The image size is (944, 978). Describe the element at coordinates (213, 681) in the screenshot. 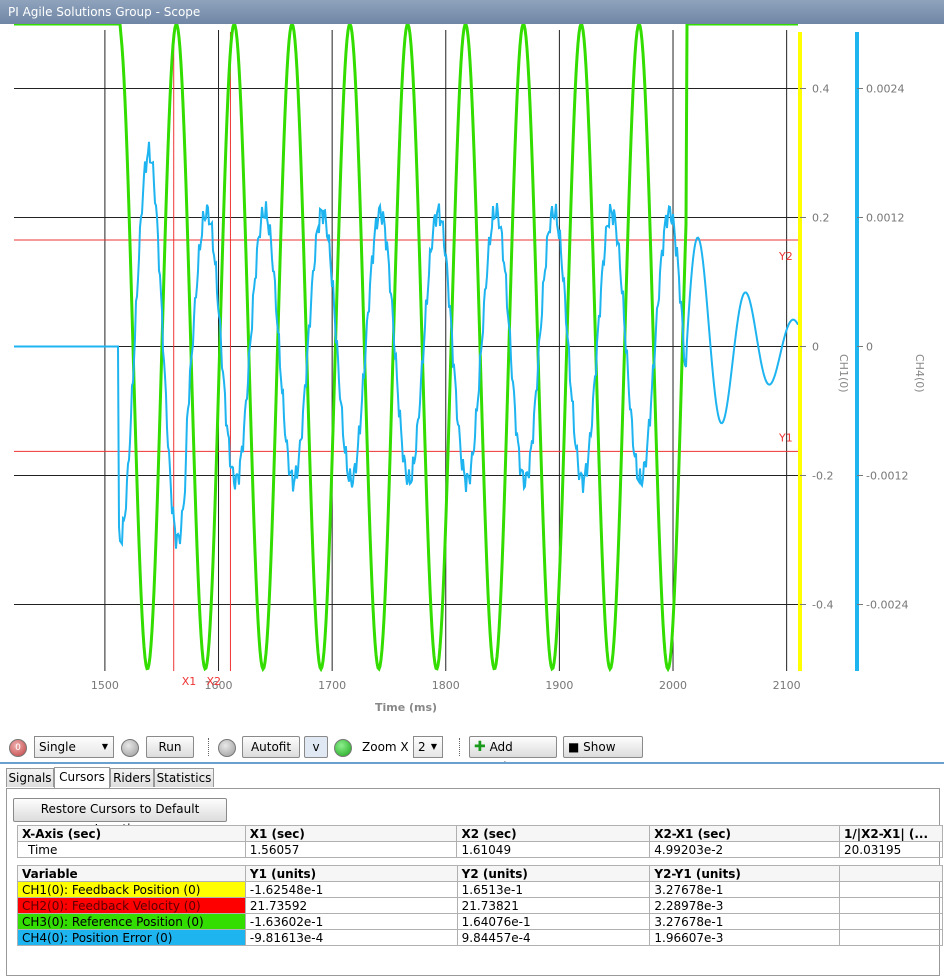

I see `cursor-x2-label: X2` at that location.